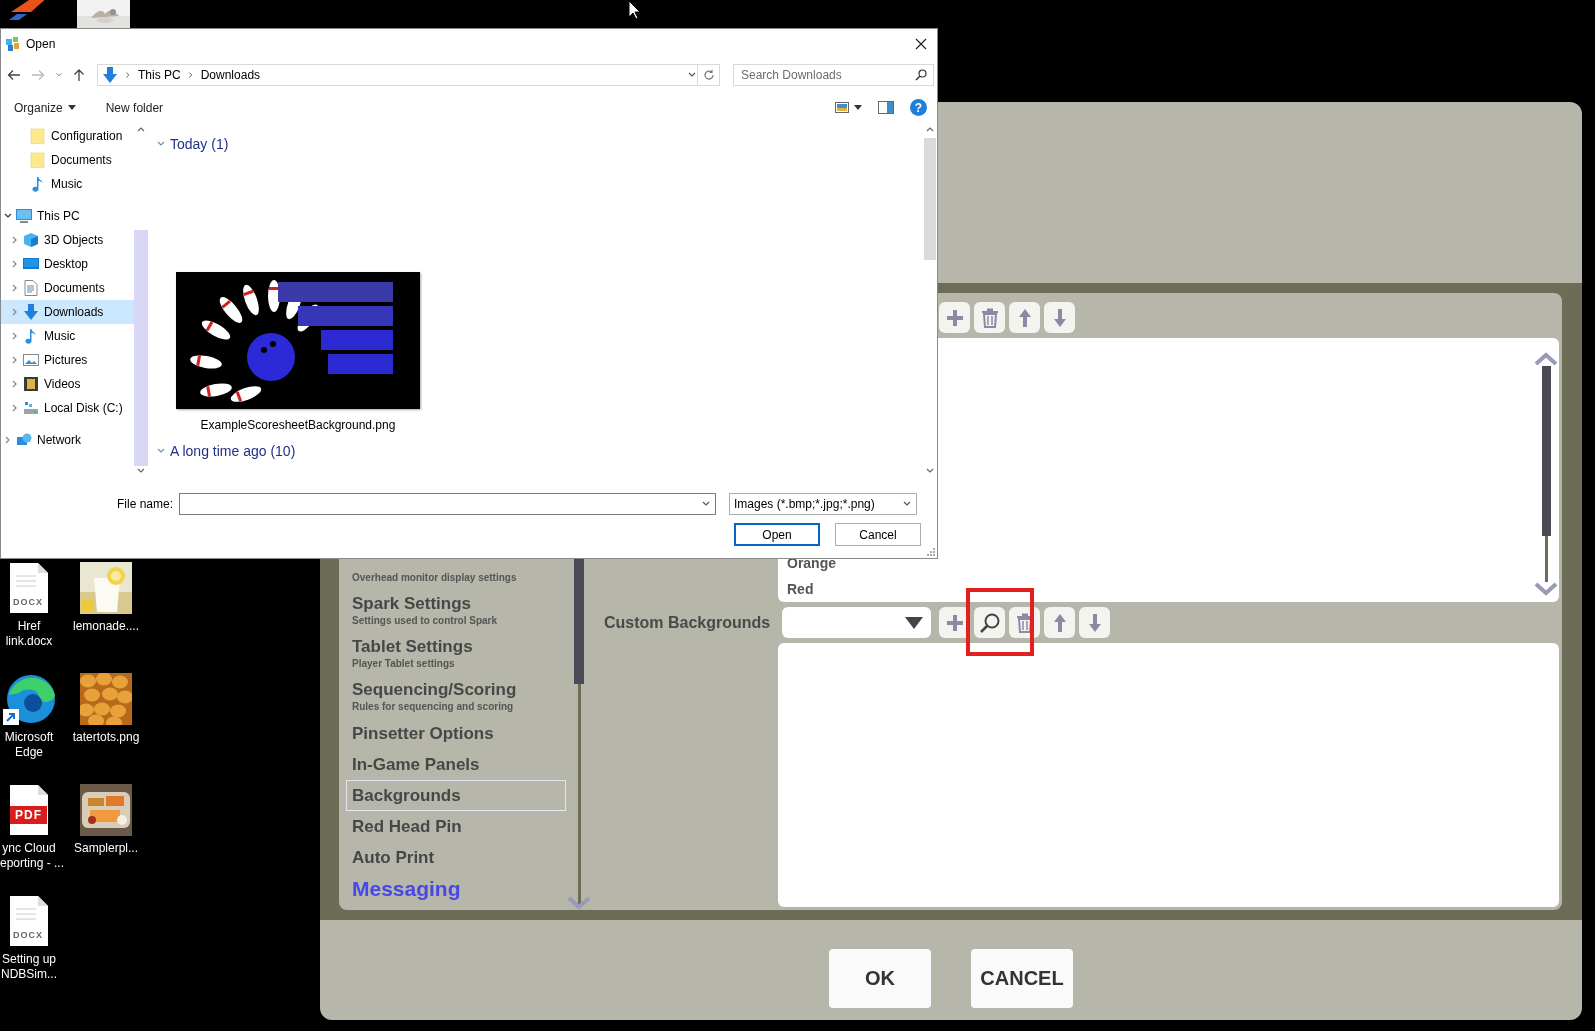 Image resolution: width=1595 pixels, height=1031 pixels. I want to click on browser-icon, so click(29, 699).